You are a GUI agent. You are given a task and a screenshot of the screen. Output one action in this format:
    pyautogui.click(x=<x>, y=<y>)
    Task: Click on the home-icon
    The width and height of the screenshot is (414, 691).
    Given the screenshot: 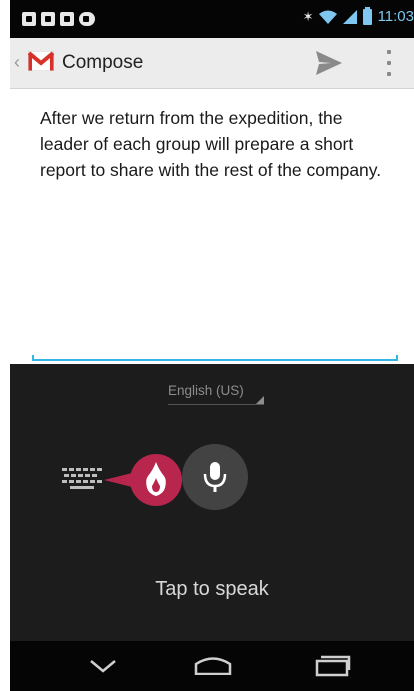 What is the action you would take?
    pyautogui.click(x=213, y=665)
    